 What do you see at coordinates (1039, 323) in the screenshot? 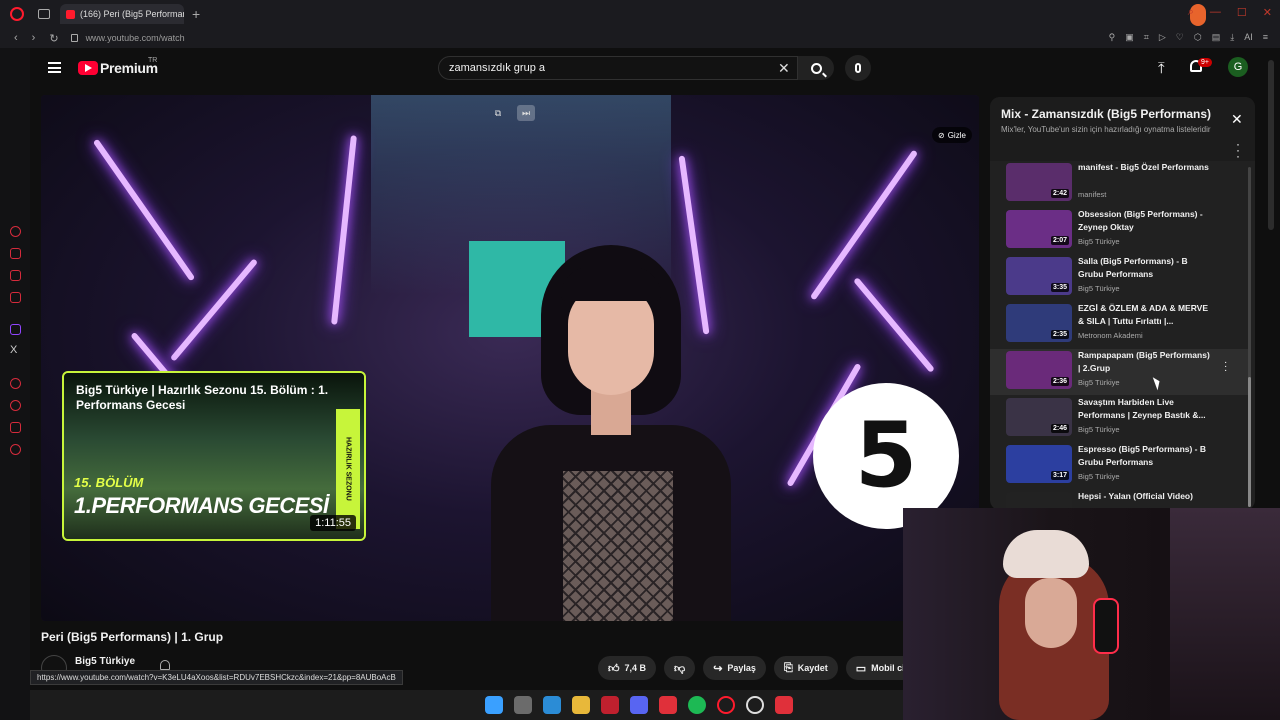
I see `playlist-thumbnail: 2:35` at bounding box center [1039, 323].